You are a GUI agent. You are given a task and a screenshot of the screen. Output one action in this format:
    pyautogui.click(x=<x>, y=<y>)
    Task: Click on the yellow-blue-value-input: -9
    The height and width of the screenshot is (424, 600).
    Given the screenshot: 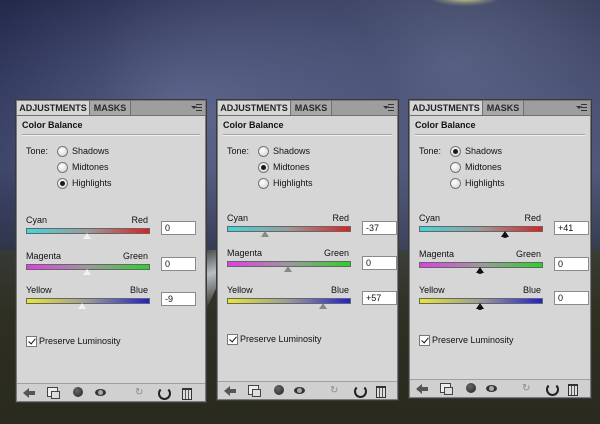 What is the action you would take?
    pyautogui.click(x=178, y=299)
    